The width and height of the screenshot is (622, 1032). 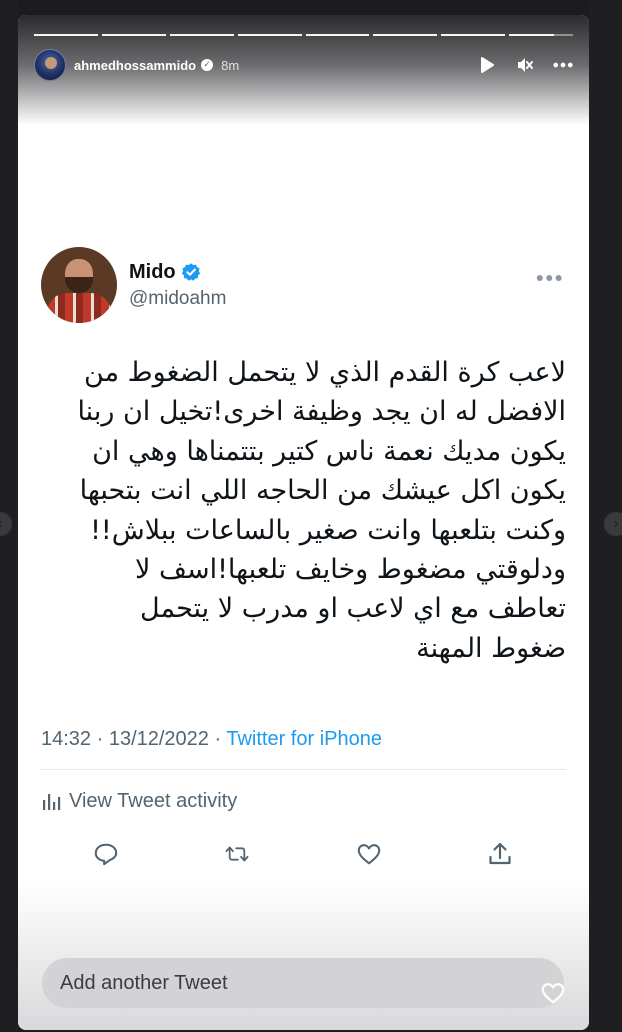 What do you see at coordinates (303, 983) in the screenshot?
I see `add-tweet-input: Add another Tweet` at bounding box center [303, 983].